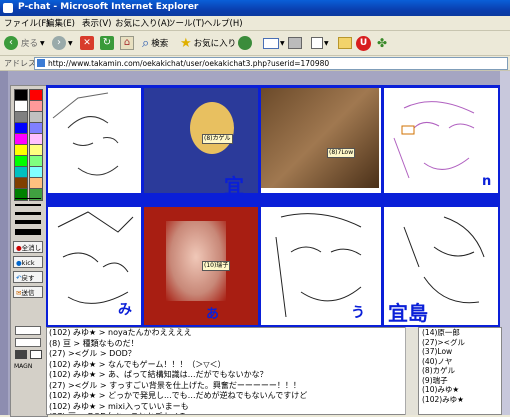 Image resolution: width=510 pixels, height=417 pixels. Describe the element at coordinates (11, 43) in the screenshot. I see `back-arrow-icon: ‹` at that location.